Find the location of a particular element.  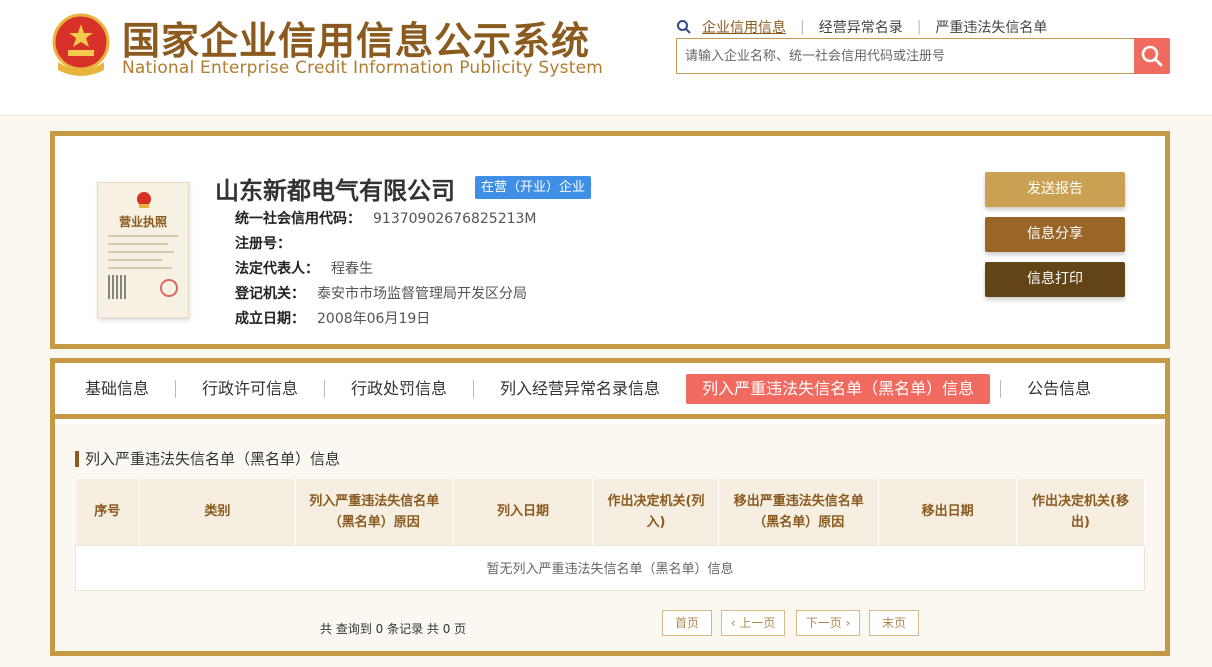

search-button is located at coordinates (1152, 56).